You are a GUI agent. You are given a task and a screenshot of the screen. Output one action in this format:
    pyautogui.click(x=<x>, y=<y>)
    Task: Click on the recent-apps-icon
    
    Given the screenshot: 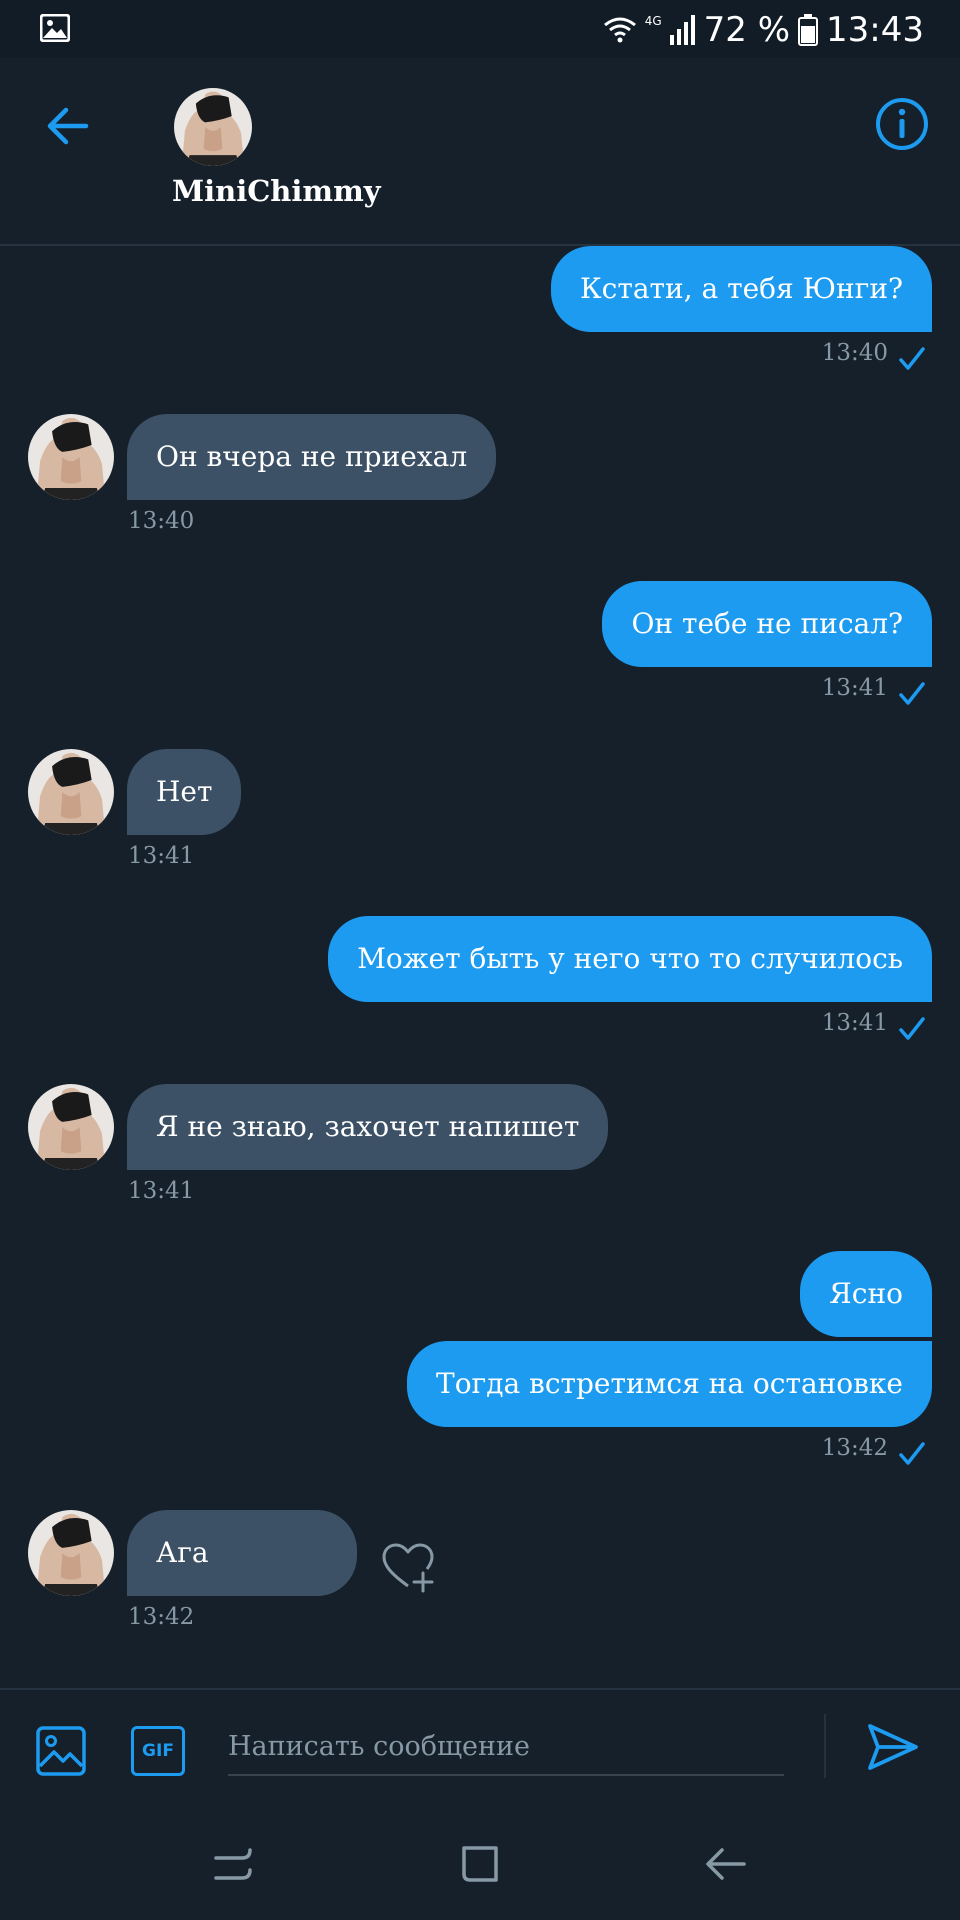 What is the action you would take?
    pyautogui.click(x=234, y=1864)
    